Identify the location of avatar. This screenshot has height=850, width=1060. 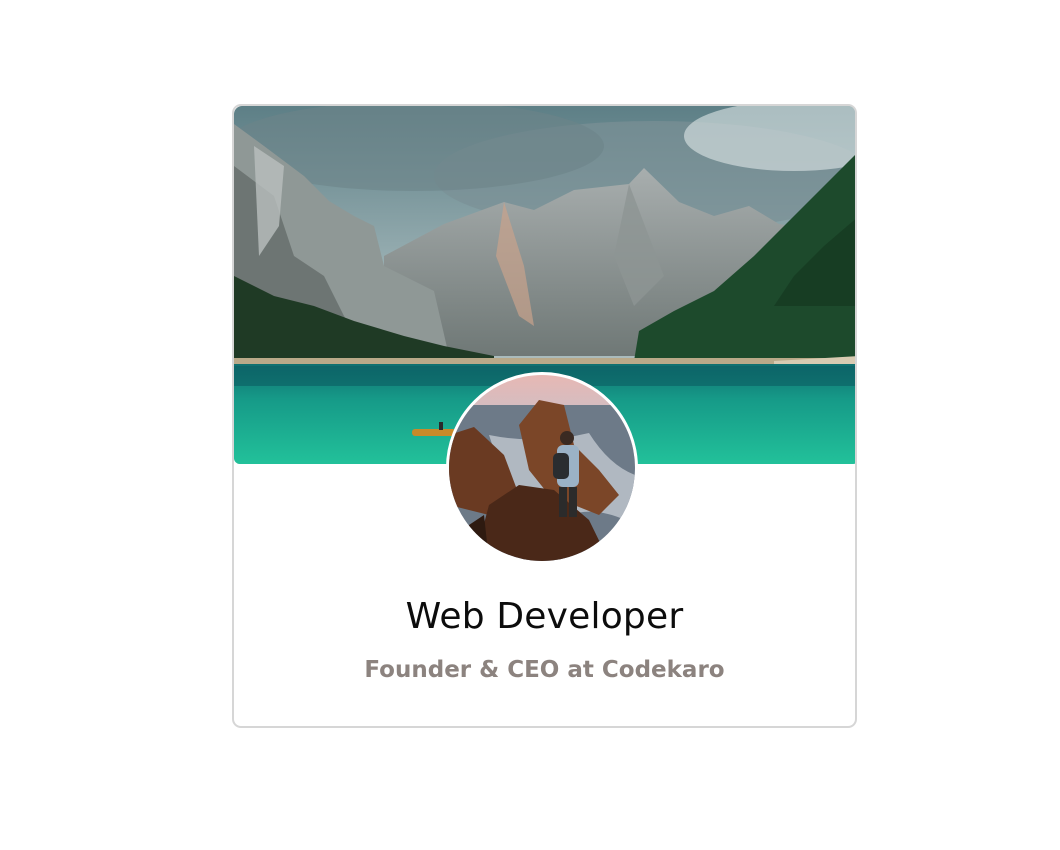
(542, 468).